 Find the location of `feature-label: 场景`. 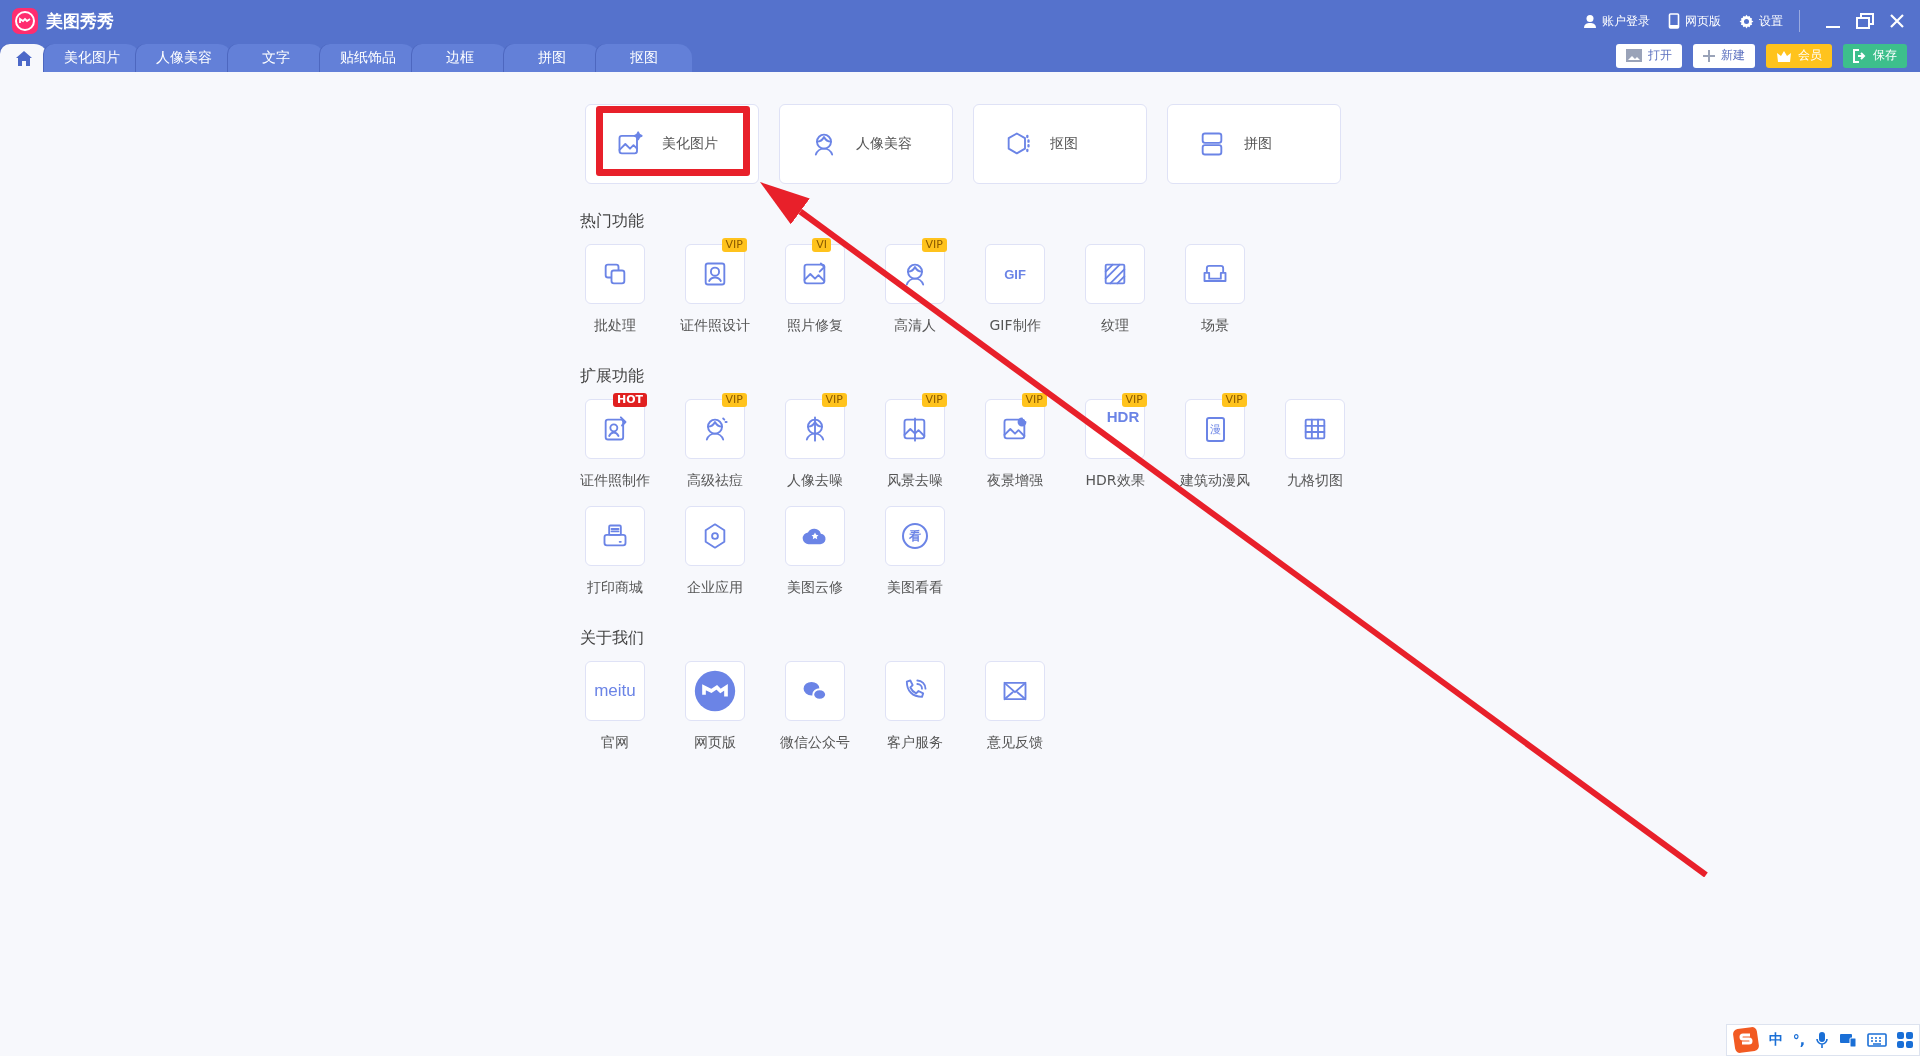

feature-label: 场景 is located at coordinates (1215, 325).